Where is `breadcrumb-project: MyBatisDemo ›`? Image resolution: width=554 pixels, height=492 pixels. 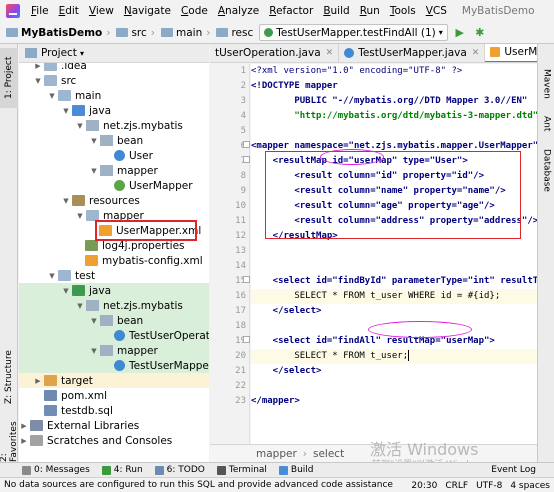 breadcrumb-project: MyBatisDemo › is located at coordinates (55, 33).